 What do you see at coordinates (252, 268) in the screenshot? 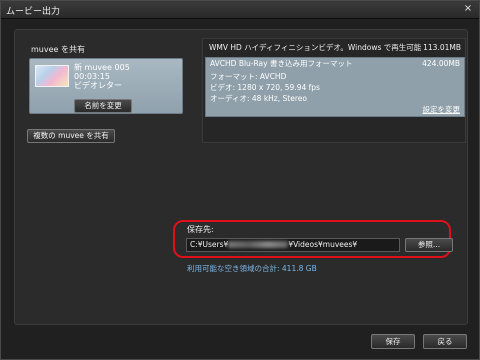
I see `free-space-text: 利用可能な空き領域の合計: 411.8 GB` at bounding box center [252, 268].